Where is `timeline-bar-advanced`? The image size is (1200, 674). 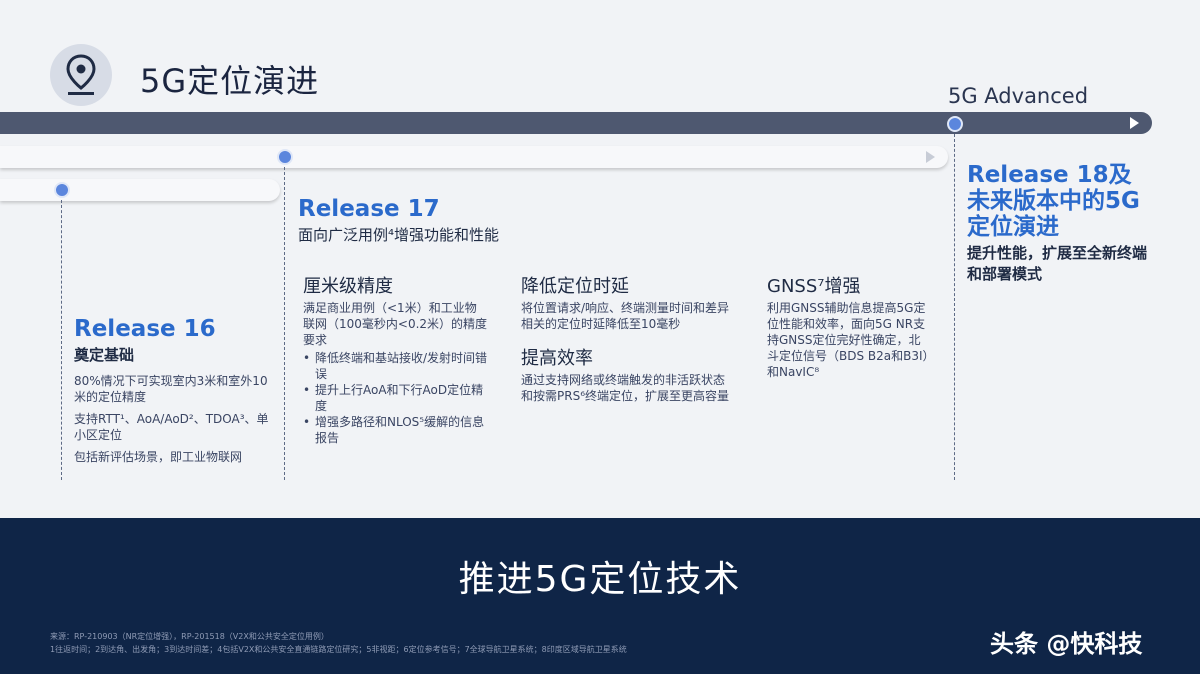 timeline-bar-advanced is located at coordinates (576, 123).